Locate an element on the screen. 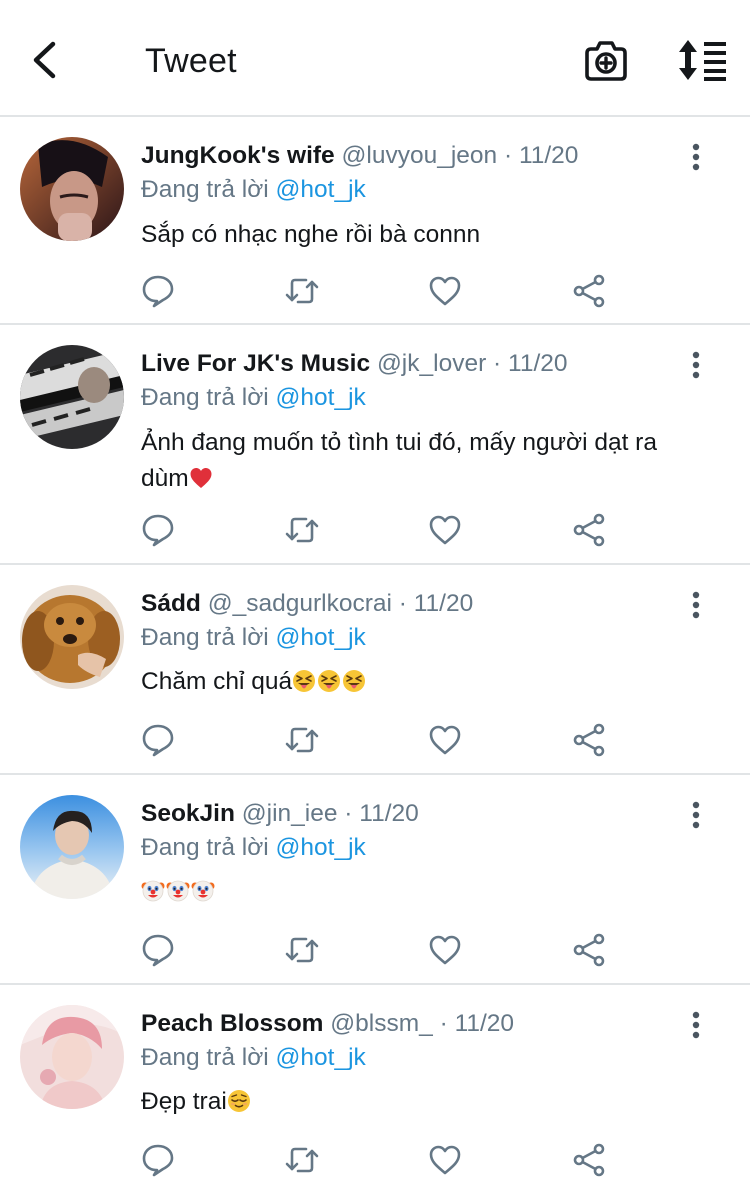 This screenshot has height=1182, width=750. display-name: SeokJin is located at coordinates (188, 813).